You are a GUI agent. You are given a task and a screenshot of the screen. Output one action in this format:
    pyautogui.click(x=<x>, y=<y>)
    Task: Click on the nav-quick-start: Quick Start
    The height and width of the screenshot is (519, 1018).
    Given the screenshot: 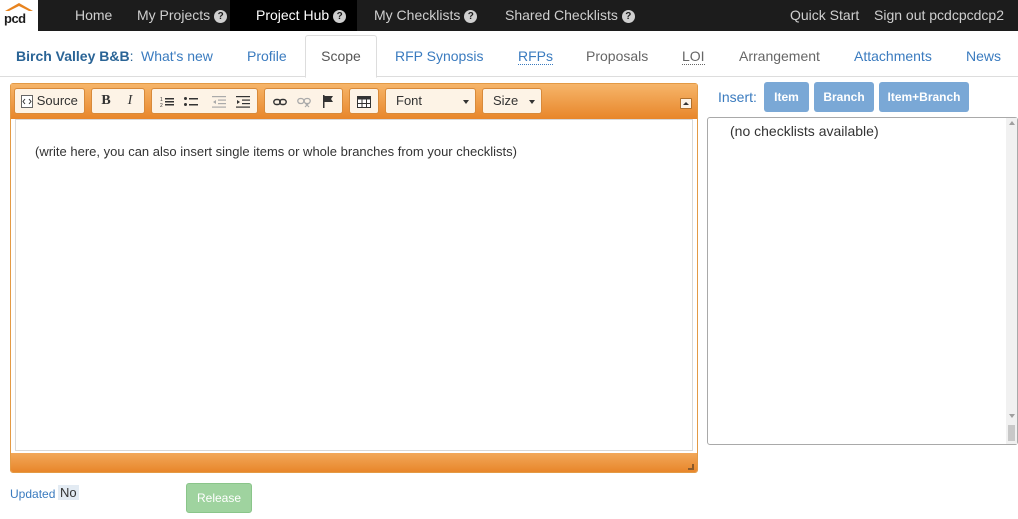 What is the action you would take?
    pyautogui.click(x=824, y=15)
    